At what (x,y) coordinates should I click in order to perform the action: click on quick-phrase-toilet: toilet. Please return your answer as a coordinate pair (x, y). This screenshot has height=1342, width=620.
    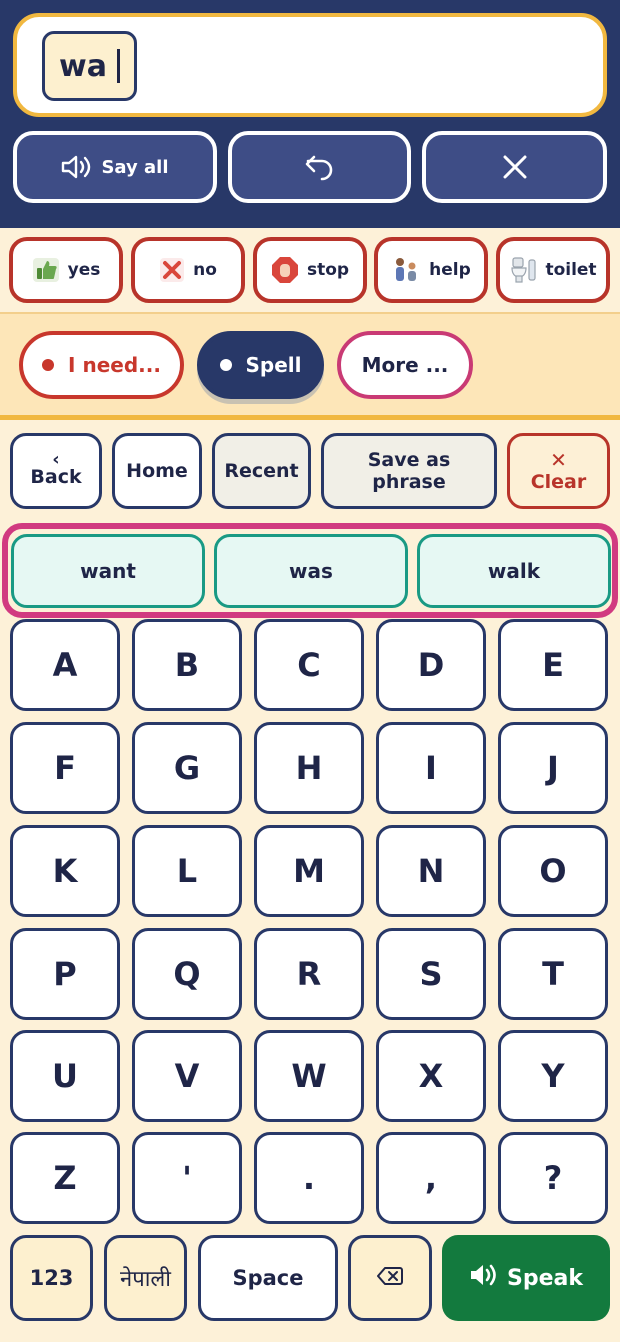
    Looking at the image, I should click on (553, 270).